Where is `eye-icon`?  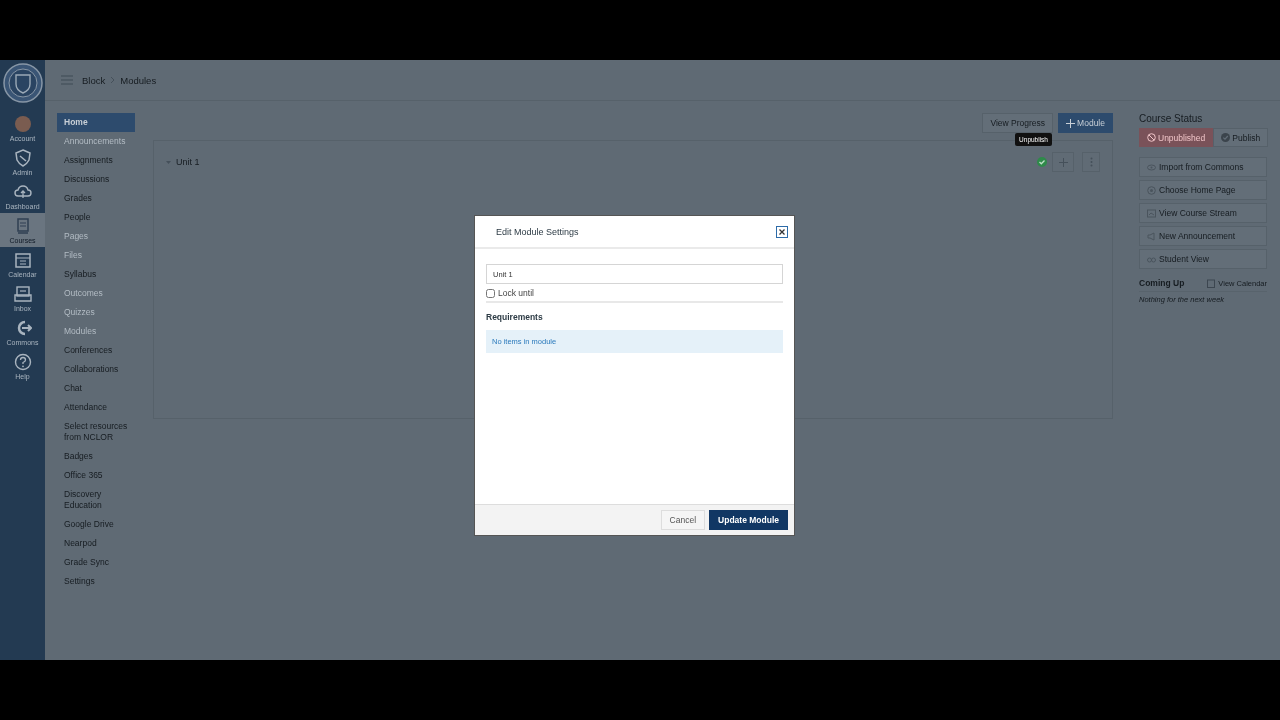
eye-icon is located at coordinates (1151, 167).